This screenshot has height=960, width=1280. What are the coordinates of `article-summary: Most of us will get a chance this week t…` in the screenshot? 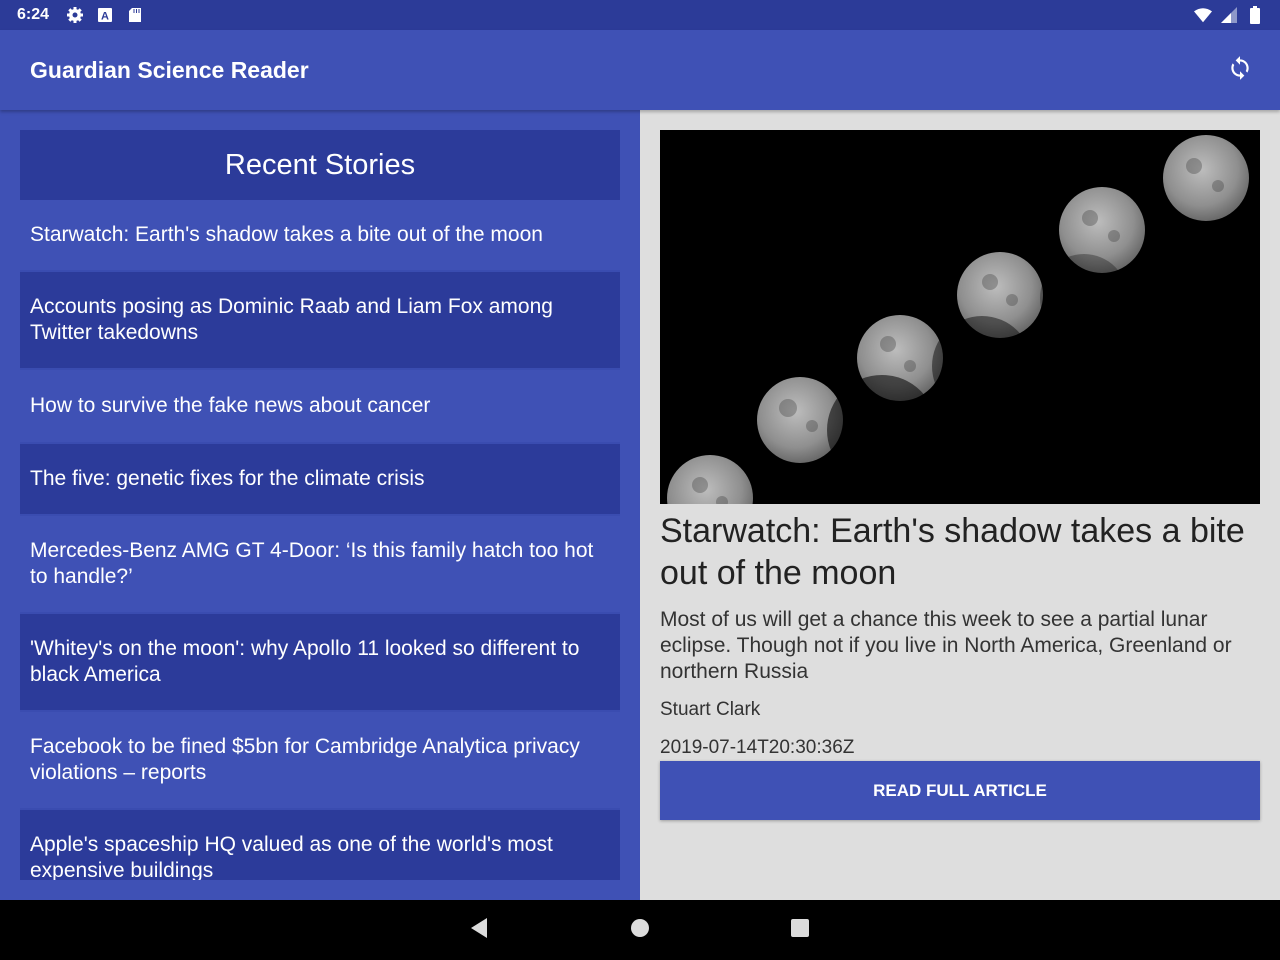 It's located at (946, 645).